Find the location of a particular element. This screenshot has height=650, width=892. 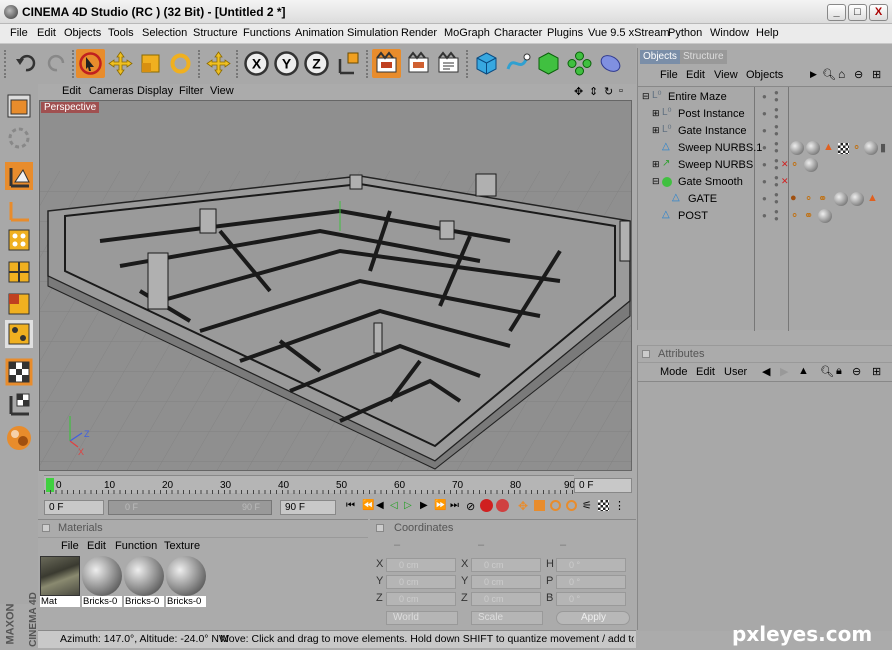

menu-python: Python is located at coordinates (685, 33).